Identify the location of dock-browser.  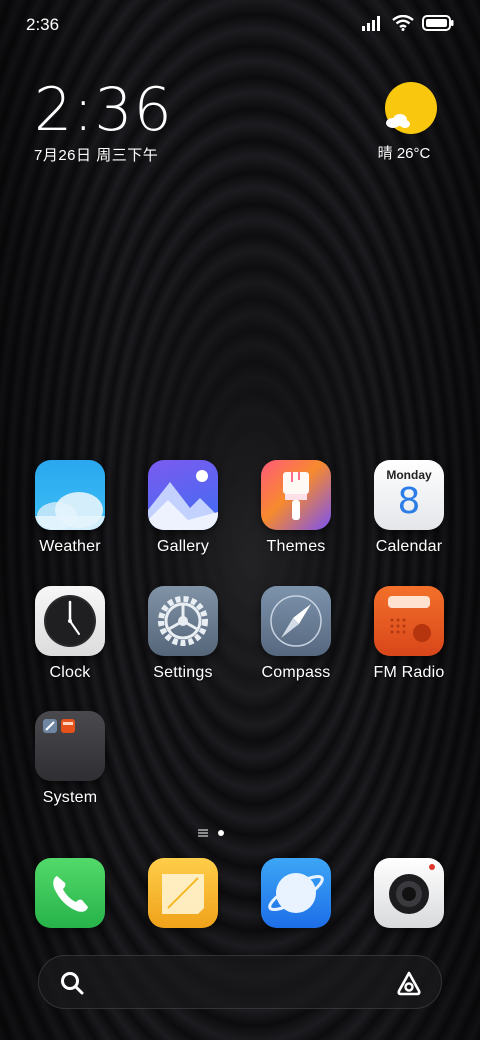
(296, 893).